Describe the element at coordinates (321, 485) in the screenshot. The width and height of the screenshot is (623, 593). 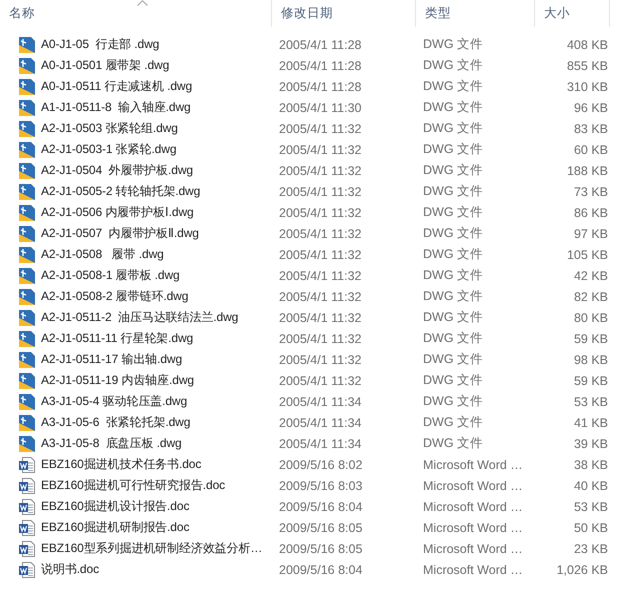
I see `modified-date: 2009/5/16 8:03` at that location.